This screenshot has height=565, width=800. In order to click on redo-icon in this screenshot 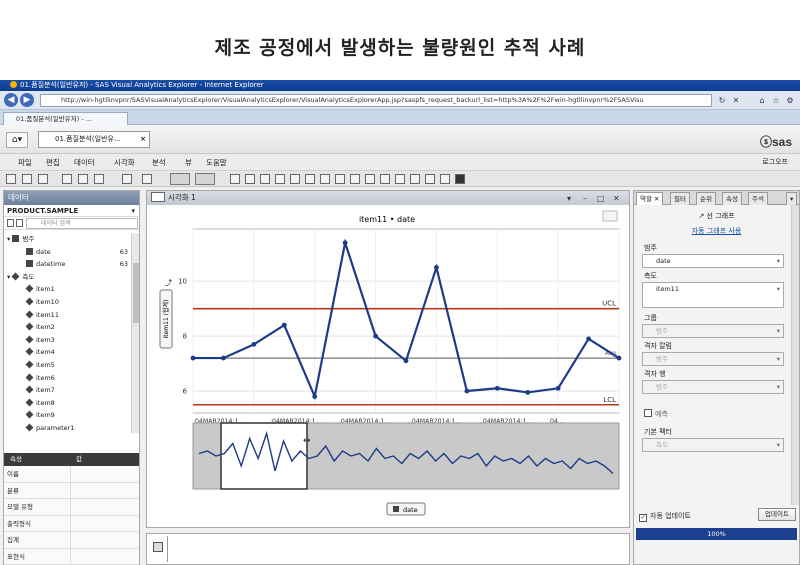, I will do `click(83, 179)`.